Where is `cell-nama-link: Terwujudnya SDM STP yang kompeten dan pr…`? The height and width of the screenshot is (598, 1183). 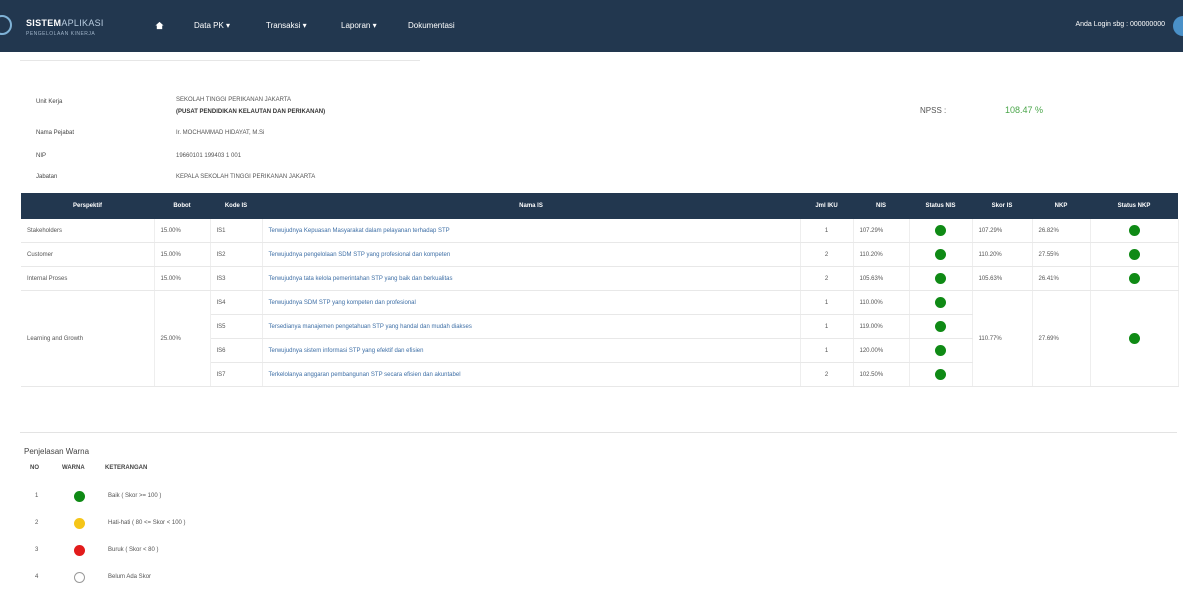
cell-nama-link: Terwujudnya SDM STP yang kompeten dan pr… is located at coordinates (531, 302).